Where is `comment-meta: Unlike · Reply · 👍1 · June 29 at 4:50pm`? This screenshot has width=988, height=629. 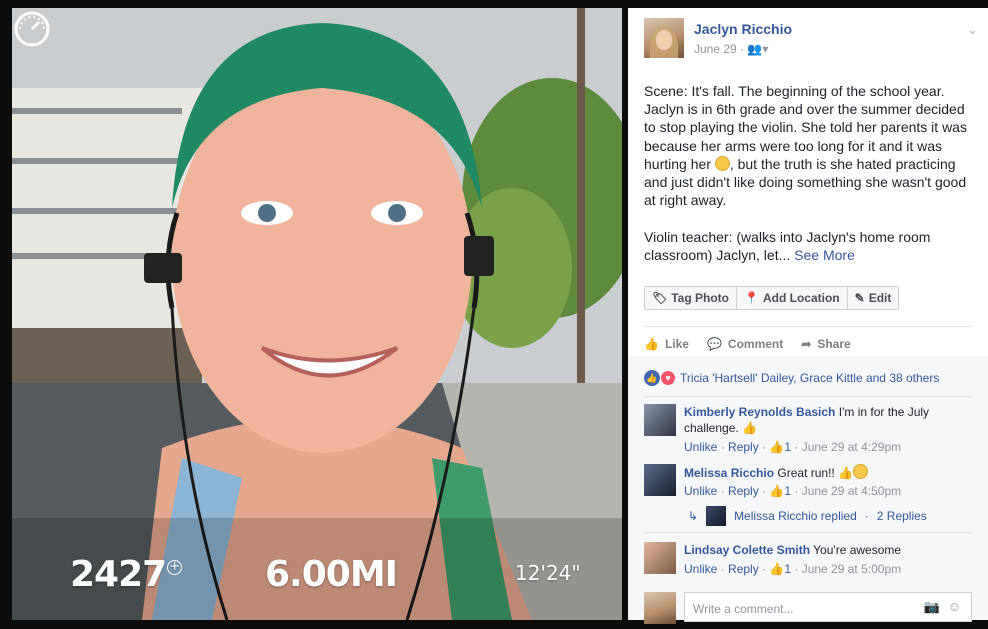 comment-meta: Unlike · Reply · 👍1 · June 29 at 4:50pm is located at coordinates (793, 491).